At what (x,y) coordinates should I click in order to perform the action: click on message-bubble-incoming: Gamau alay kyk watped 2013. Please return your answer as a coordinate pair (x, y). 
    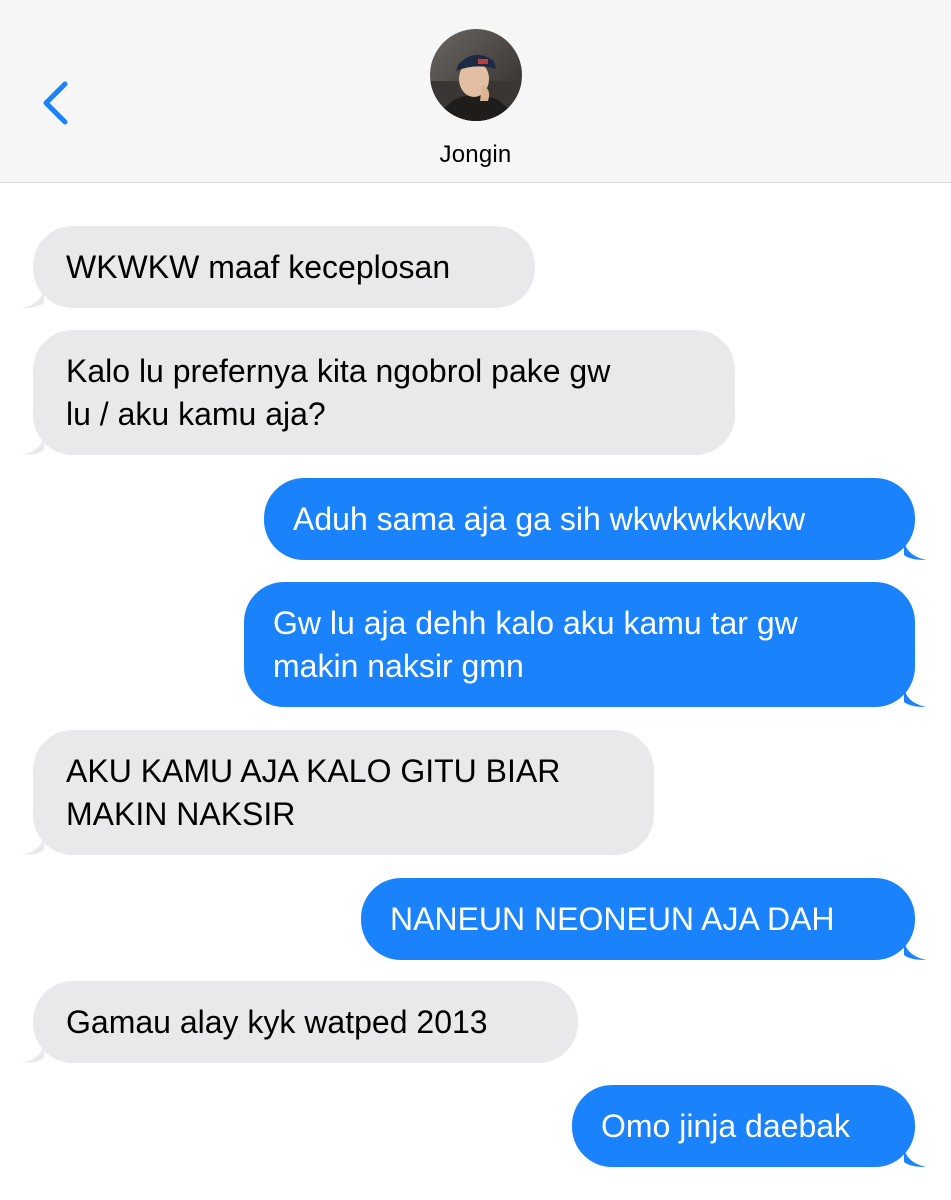
    Looking at the image, I should click on (300, 1022).